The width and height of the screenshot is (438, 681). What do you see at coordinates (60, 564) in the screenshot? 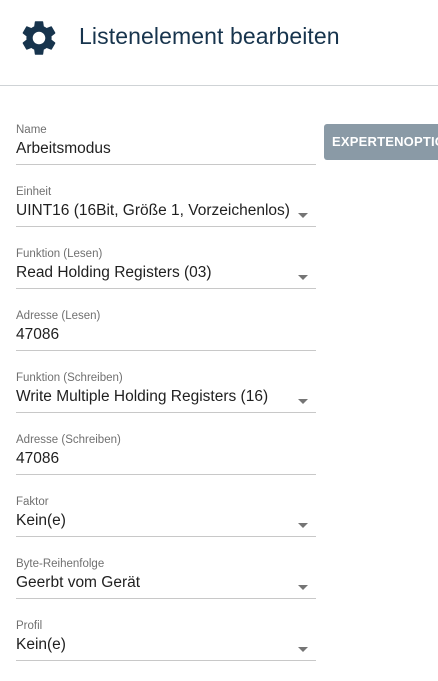
I see `field-label: Byte-Reihenfolge` at bounding box center [60, 564].